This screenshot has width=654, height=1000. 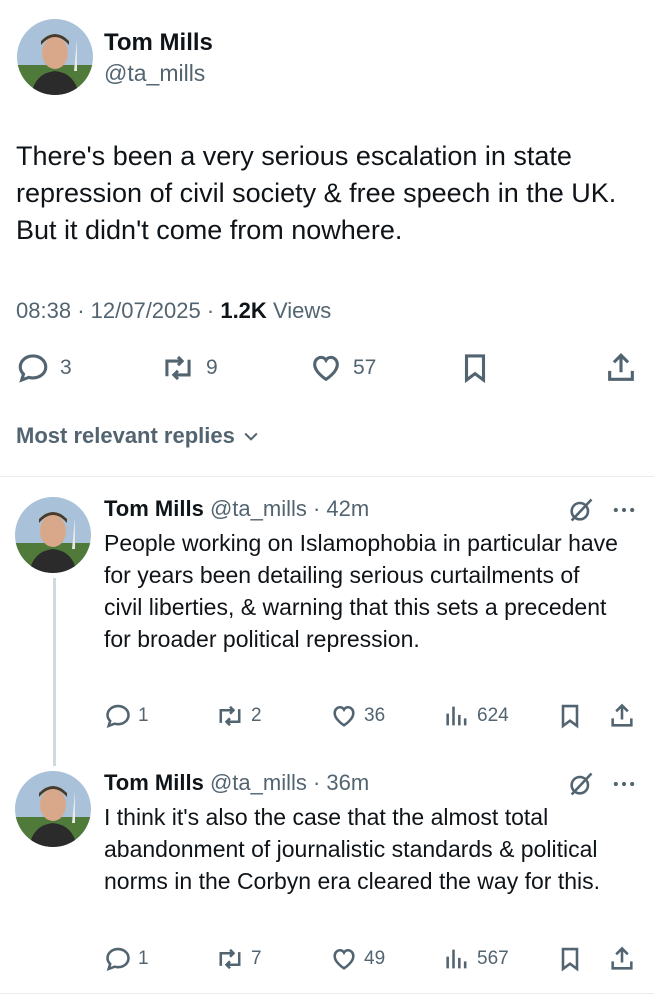 I want to click on reply-count: 3, so click(x=66, y=367).